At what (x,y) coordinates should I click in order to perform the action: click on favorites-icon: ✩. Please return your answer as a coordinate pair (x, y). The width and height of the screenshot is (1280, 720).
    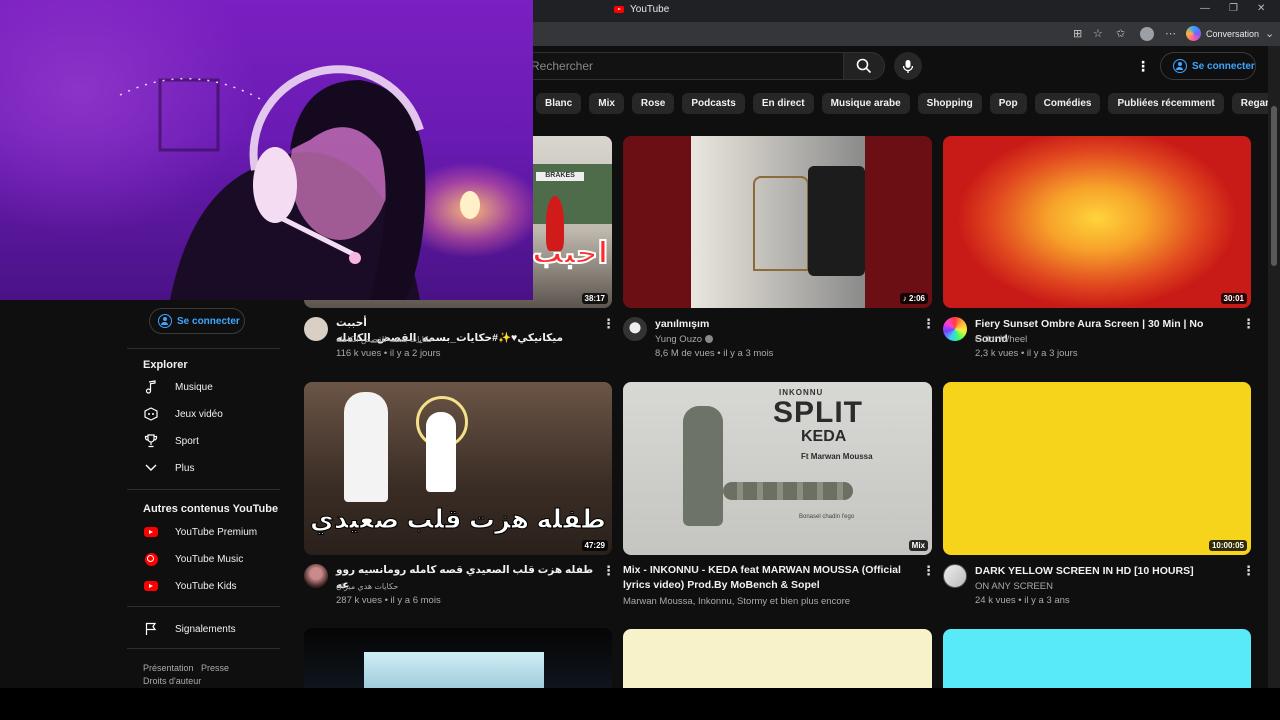
    Looking at the image, I should click on (1120, 33).